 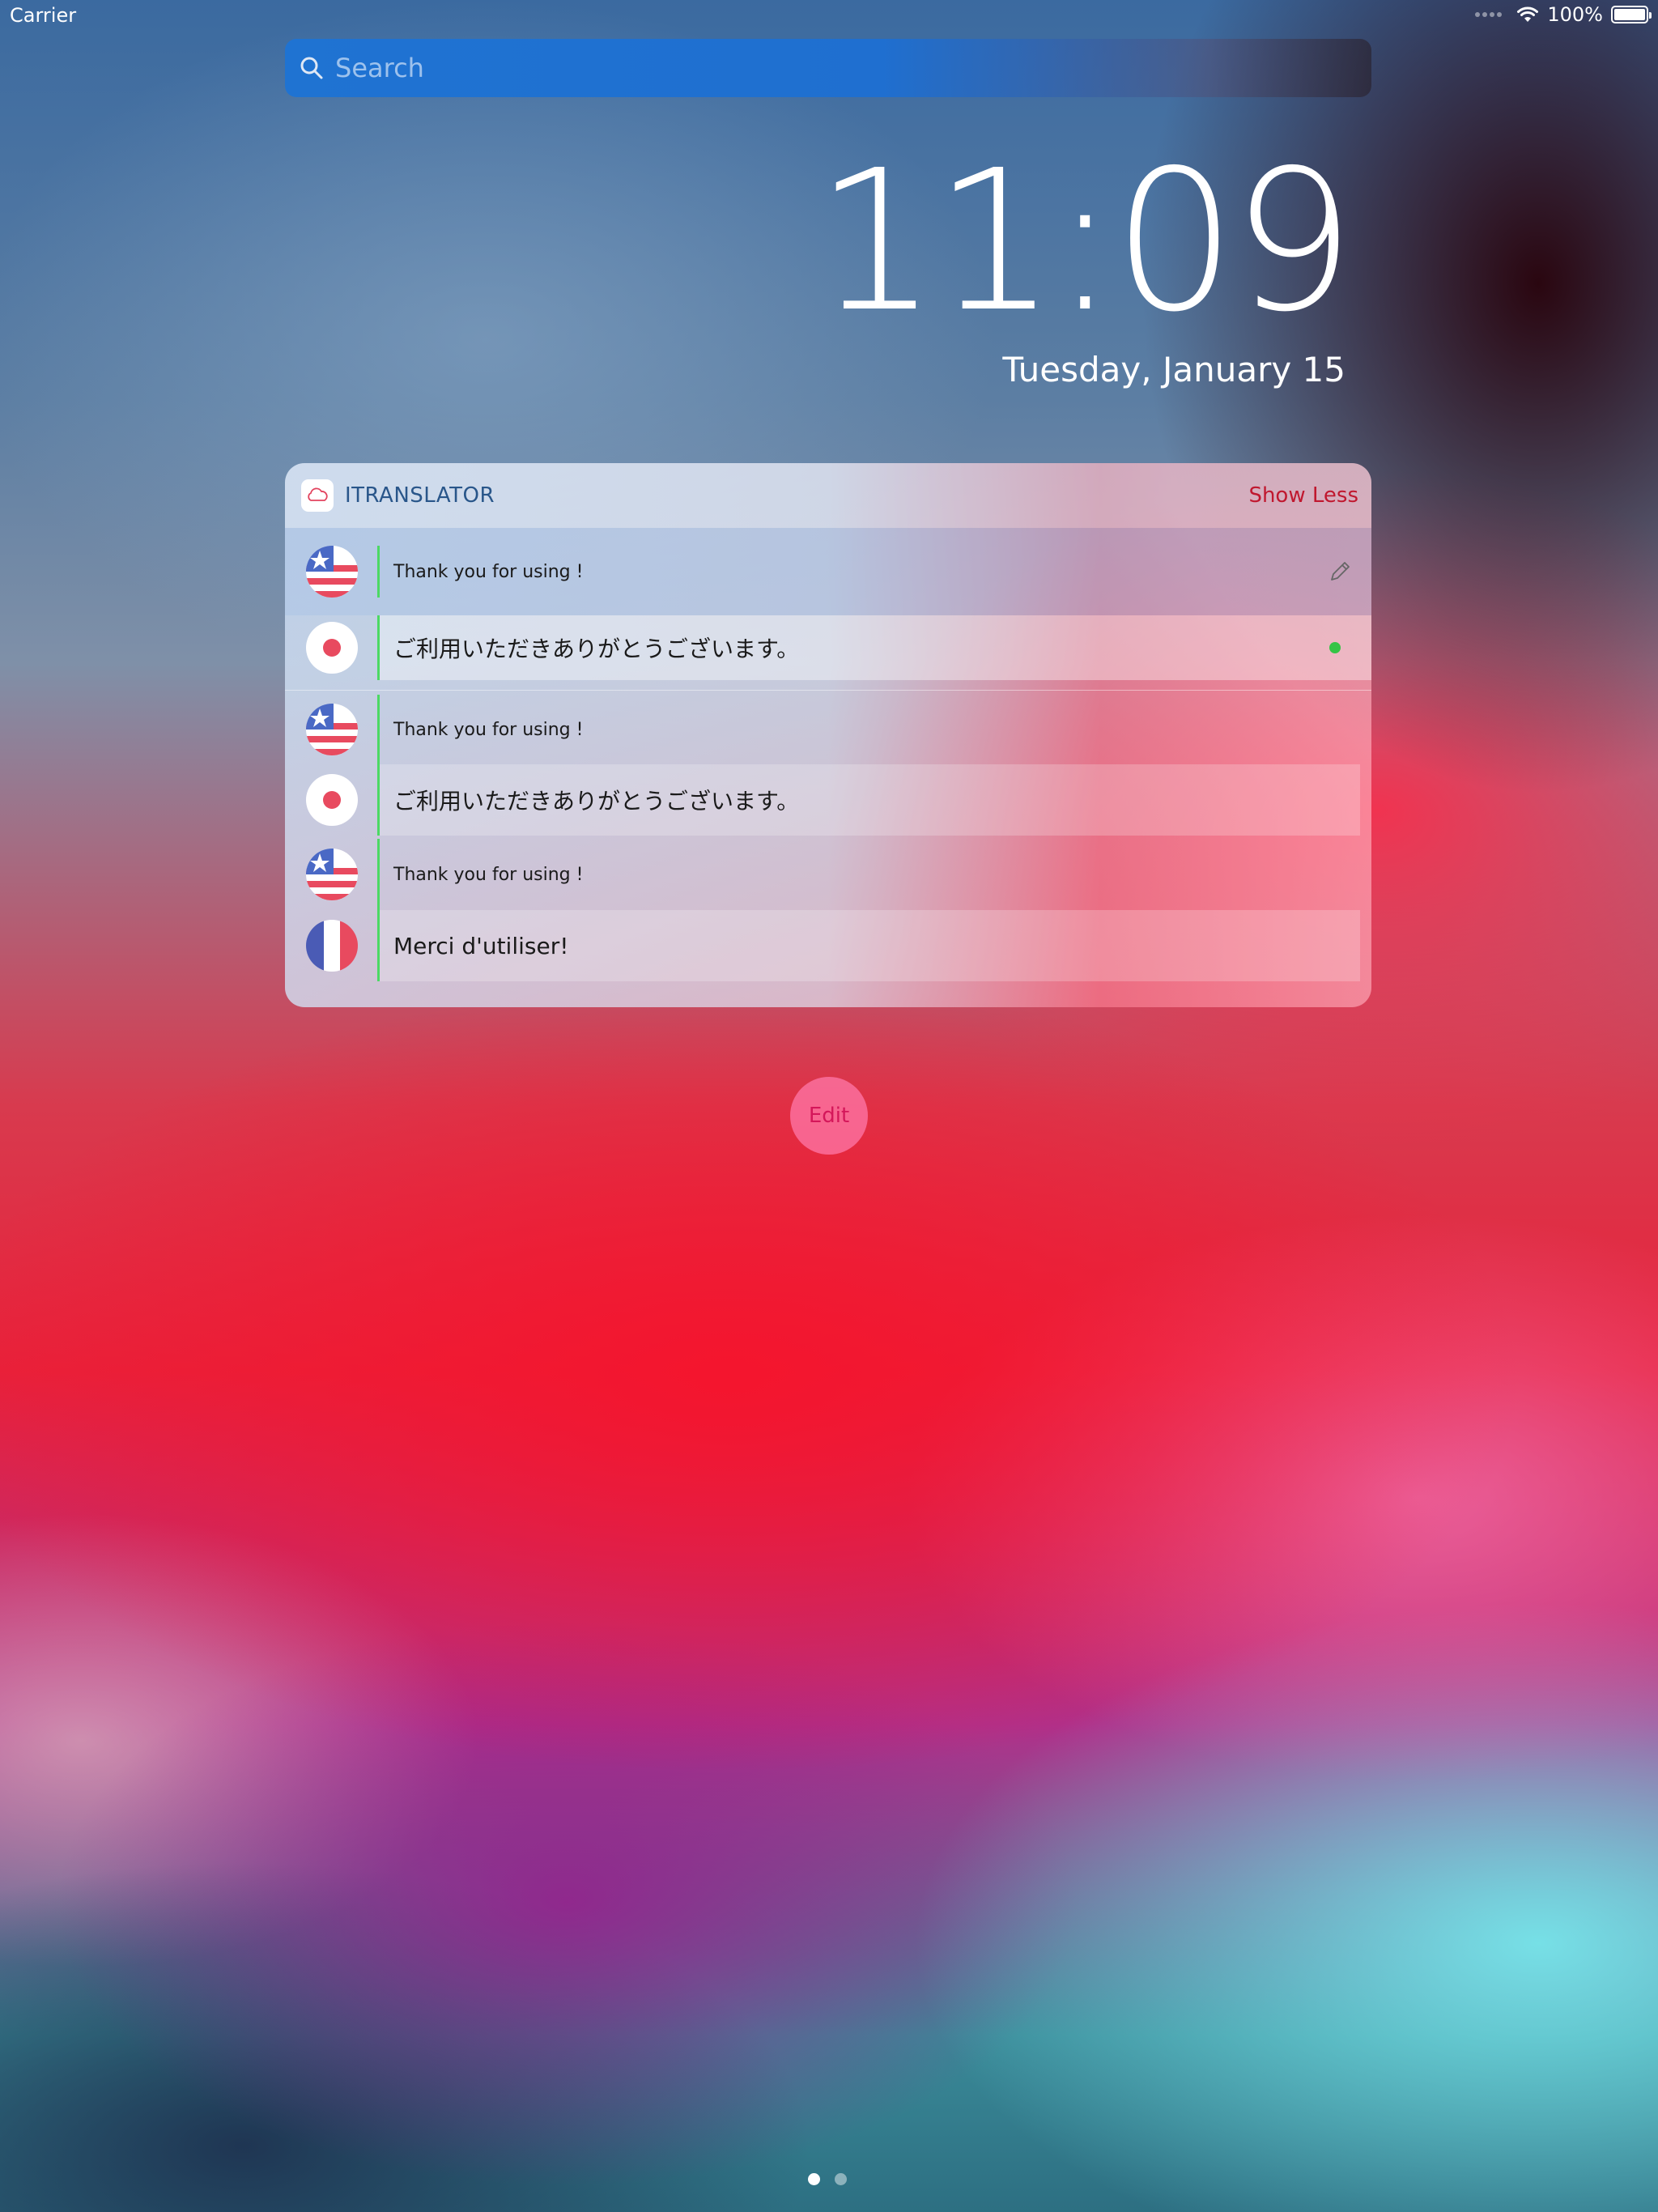 I want to click on status-right: 100%, so click(x=1563, y=14).